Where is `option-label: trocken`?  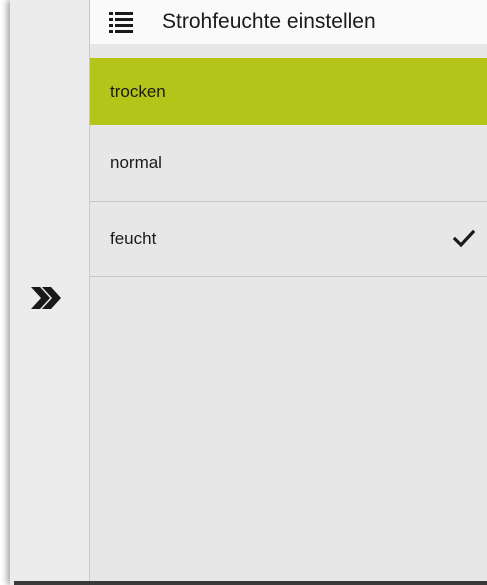
option-label: trocken is located at coordinates (138, 91).